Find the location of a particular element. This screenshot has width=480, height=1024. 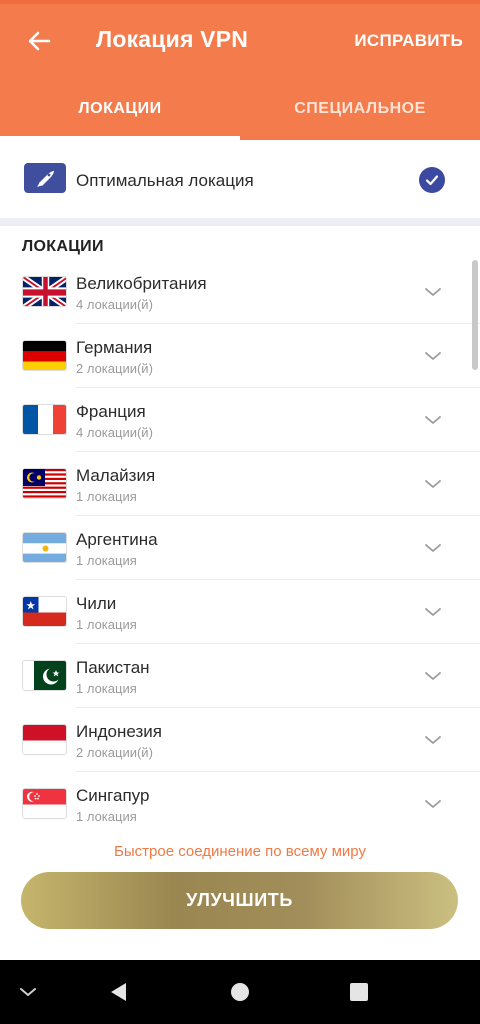

page-title: Локация VPN is located at coordinates (172, 39).